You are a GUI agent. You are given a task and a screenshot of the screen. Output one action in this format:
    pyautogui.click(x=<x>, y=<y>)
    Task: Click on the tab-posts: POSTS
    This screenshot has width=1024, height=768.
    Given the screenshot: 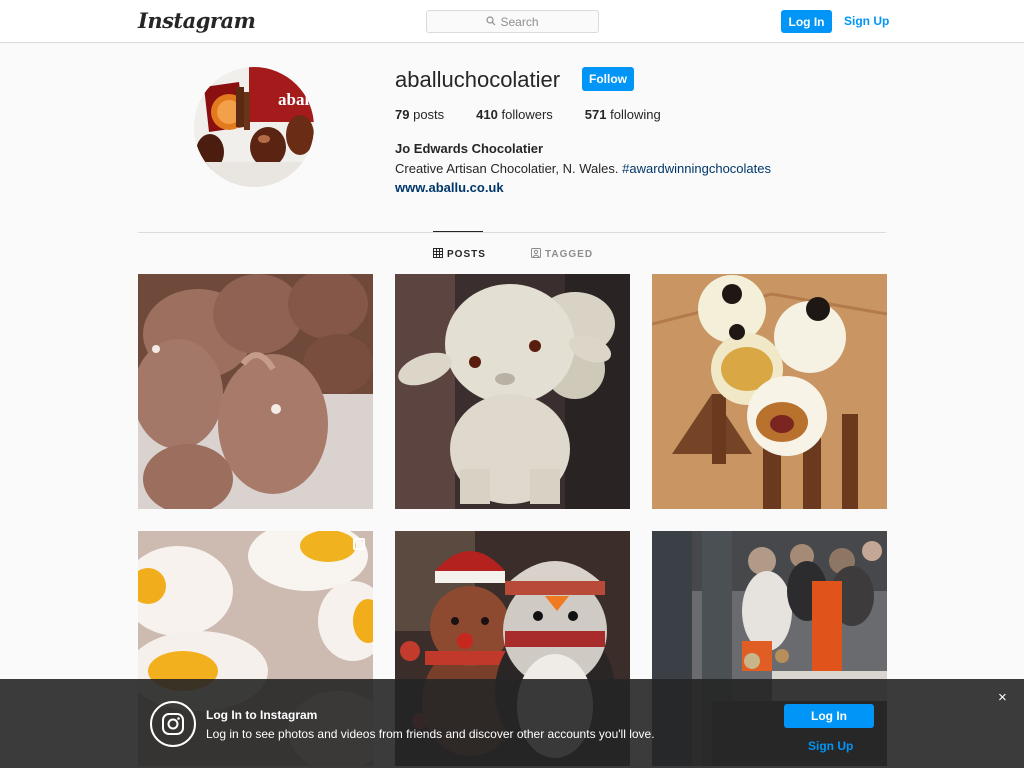 What is the action you would take?
    pyautogui.click(x=459, y=254)
    